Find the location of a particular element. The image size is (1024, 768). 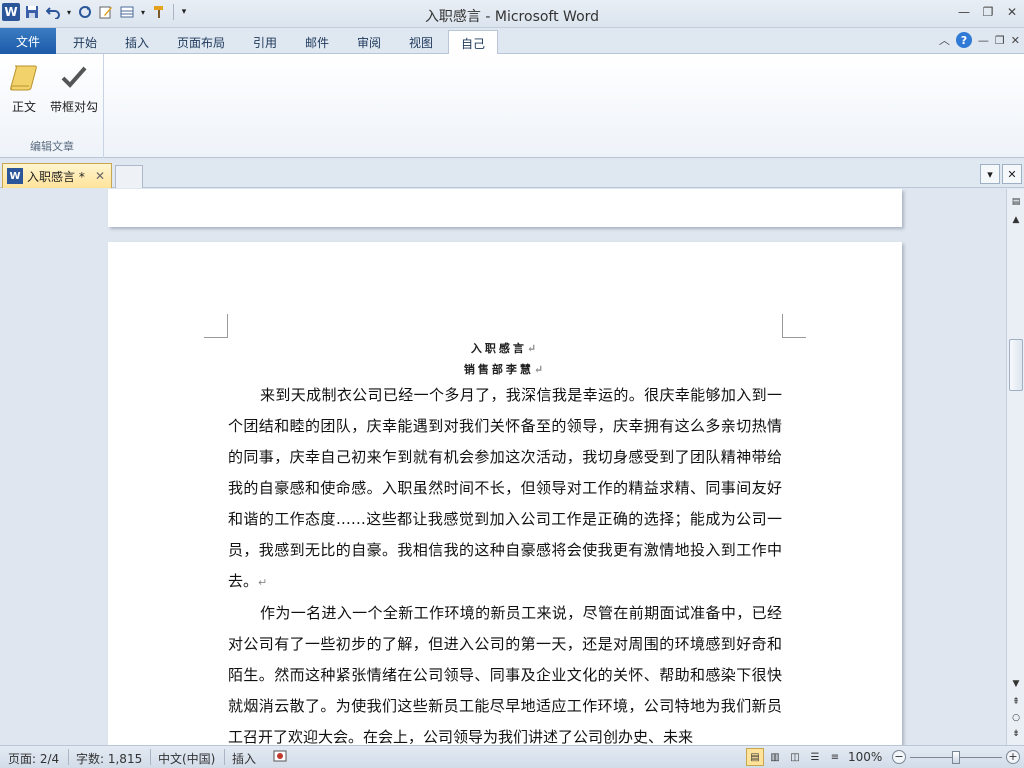

restore-icon: ❐ is located at coordinates (988, 12).